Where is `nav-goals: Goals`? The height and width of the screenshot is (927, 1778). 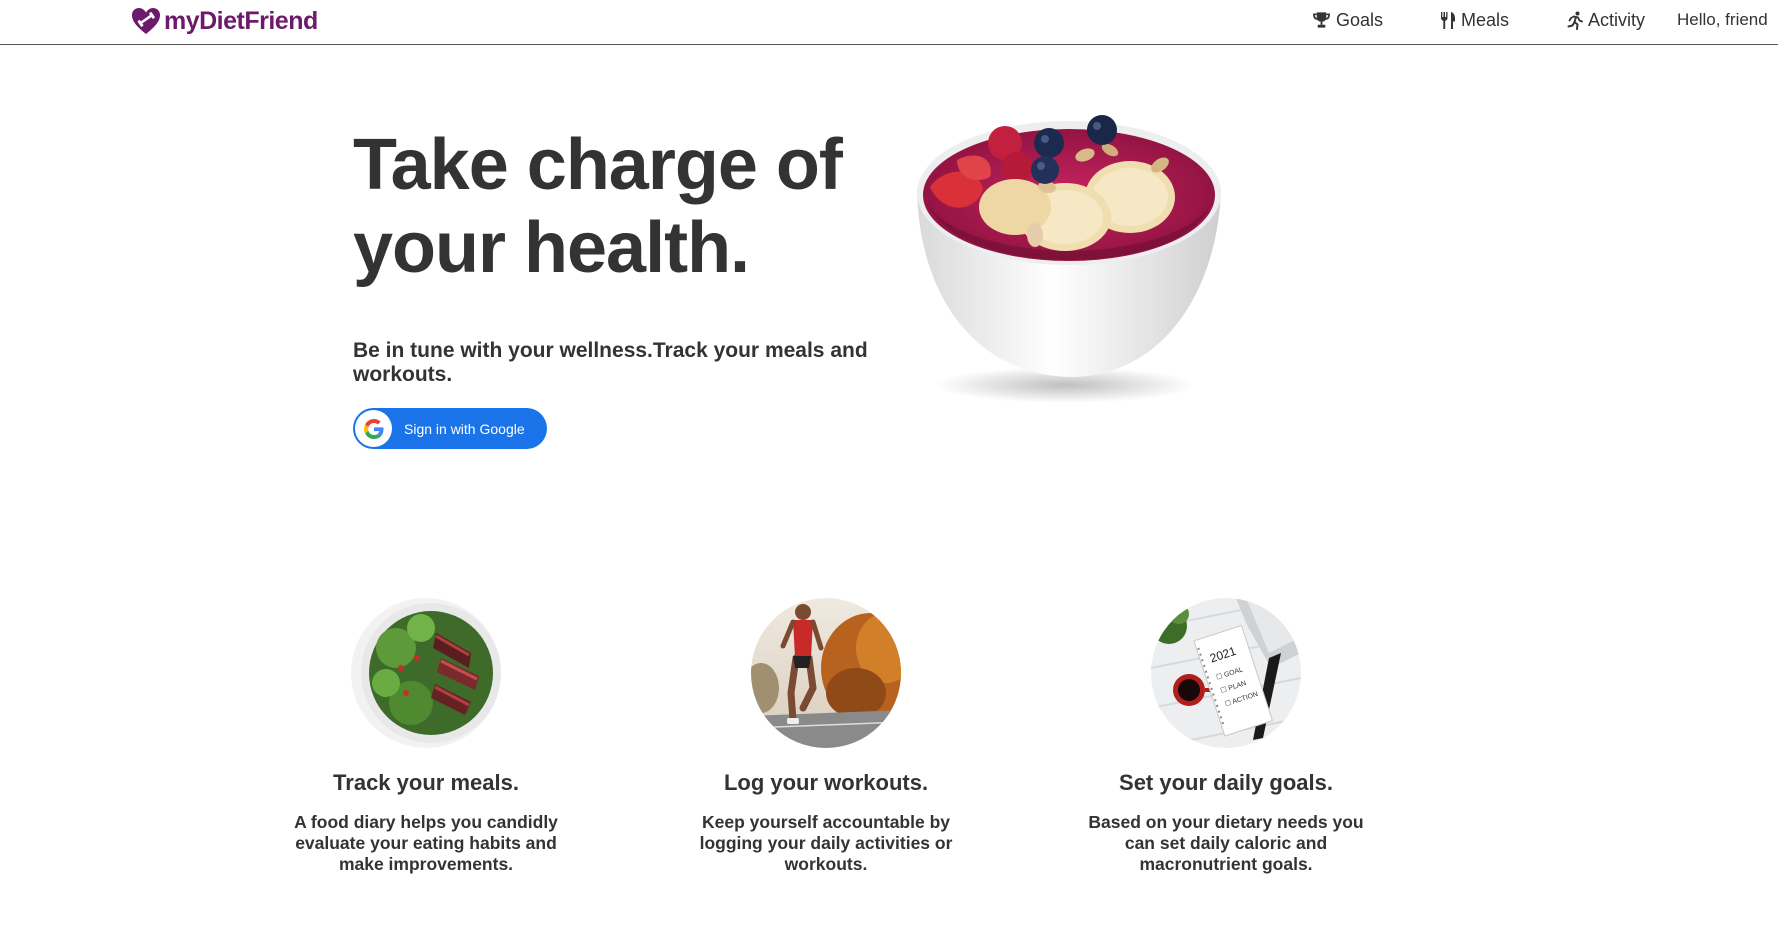 nav-goals: Goals is located at coordinates (1347, 20).